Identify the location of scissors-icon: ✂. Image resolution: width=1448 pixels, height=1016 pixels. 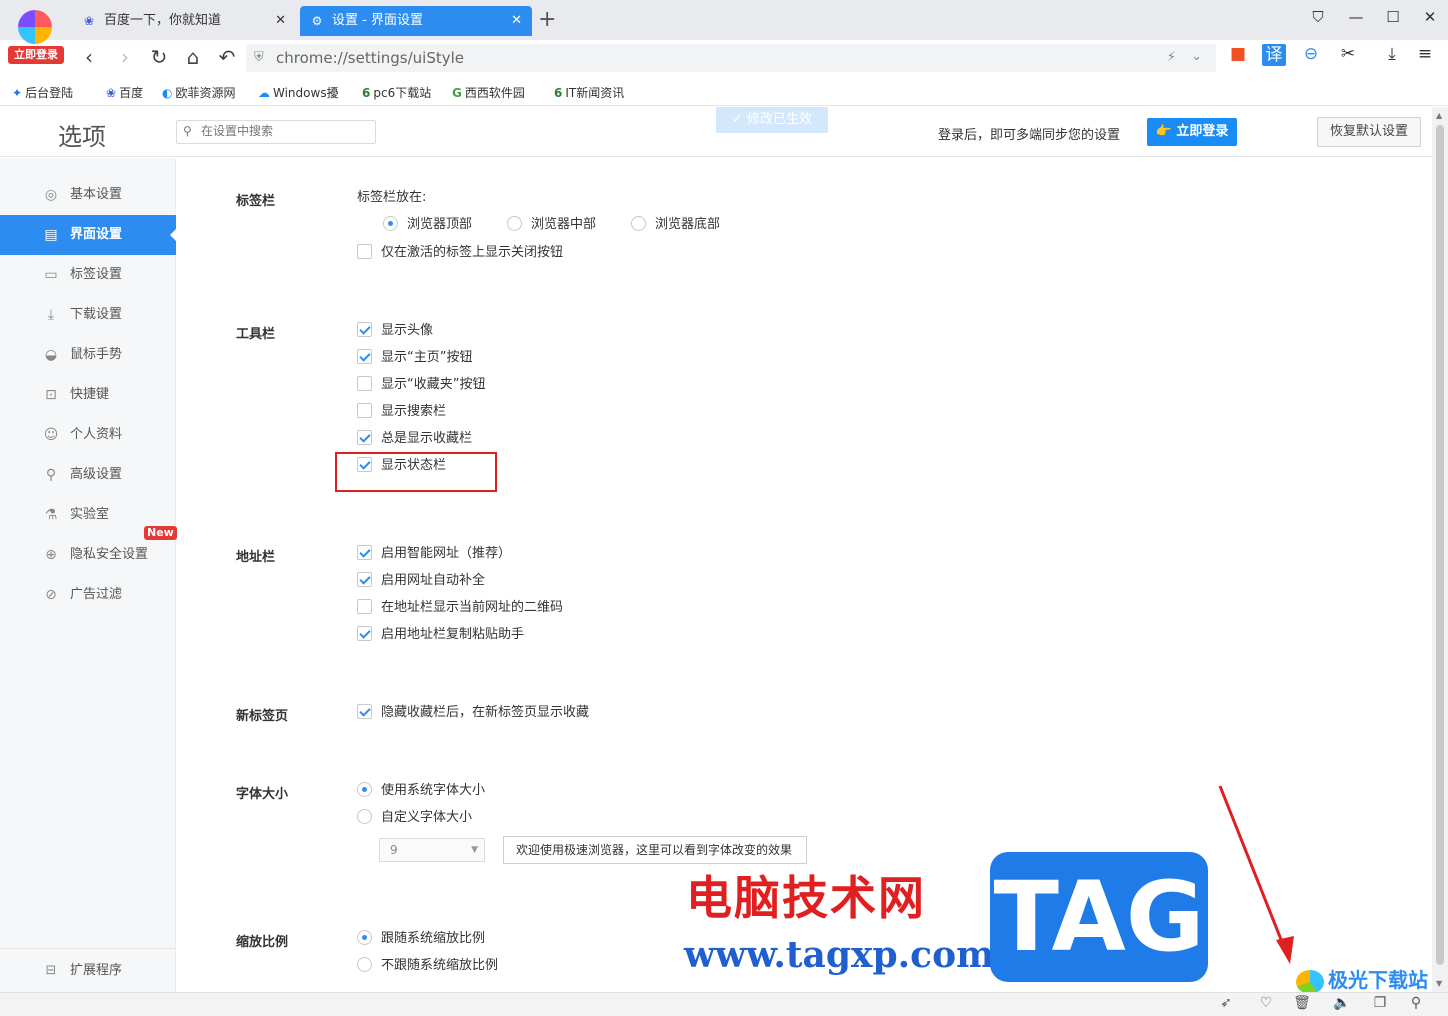
(1348, 54).